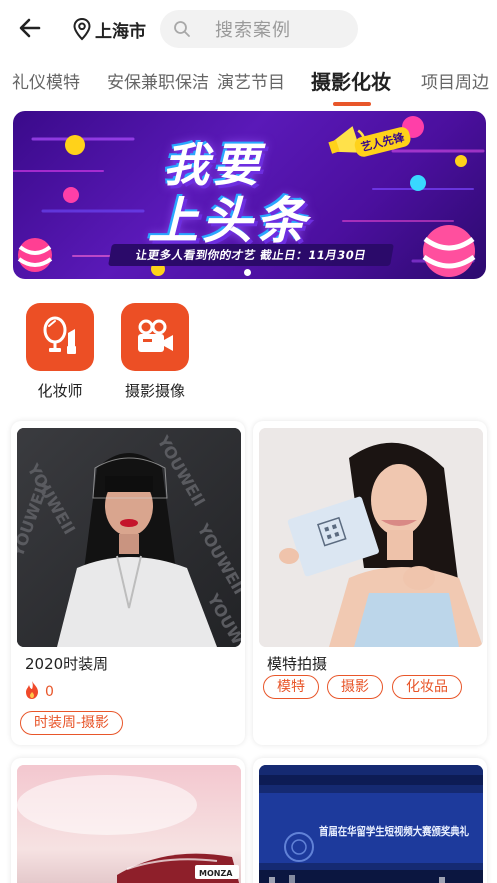 Image resolution: width=497 pixels, height=883 pixels. I want to click on search-input: 搜索案例, so click(259, 29).